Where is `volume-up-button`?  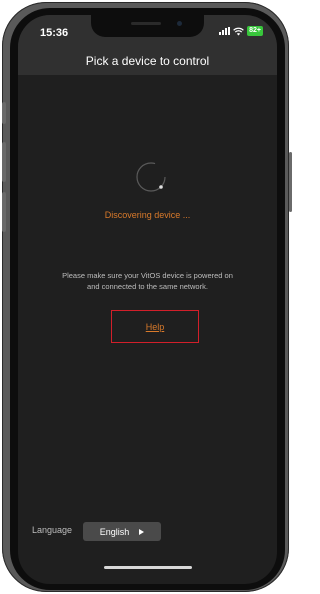 volume-up-button is located at coordinates (4, 162).